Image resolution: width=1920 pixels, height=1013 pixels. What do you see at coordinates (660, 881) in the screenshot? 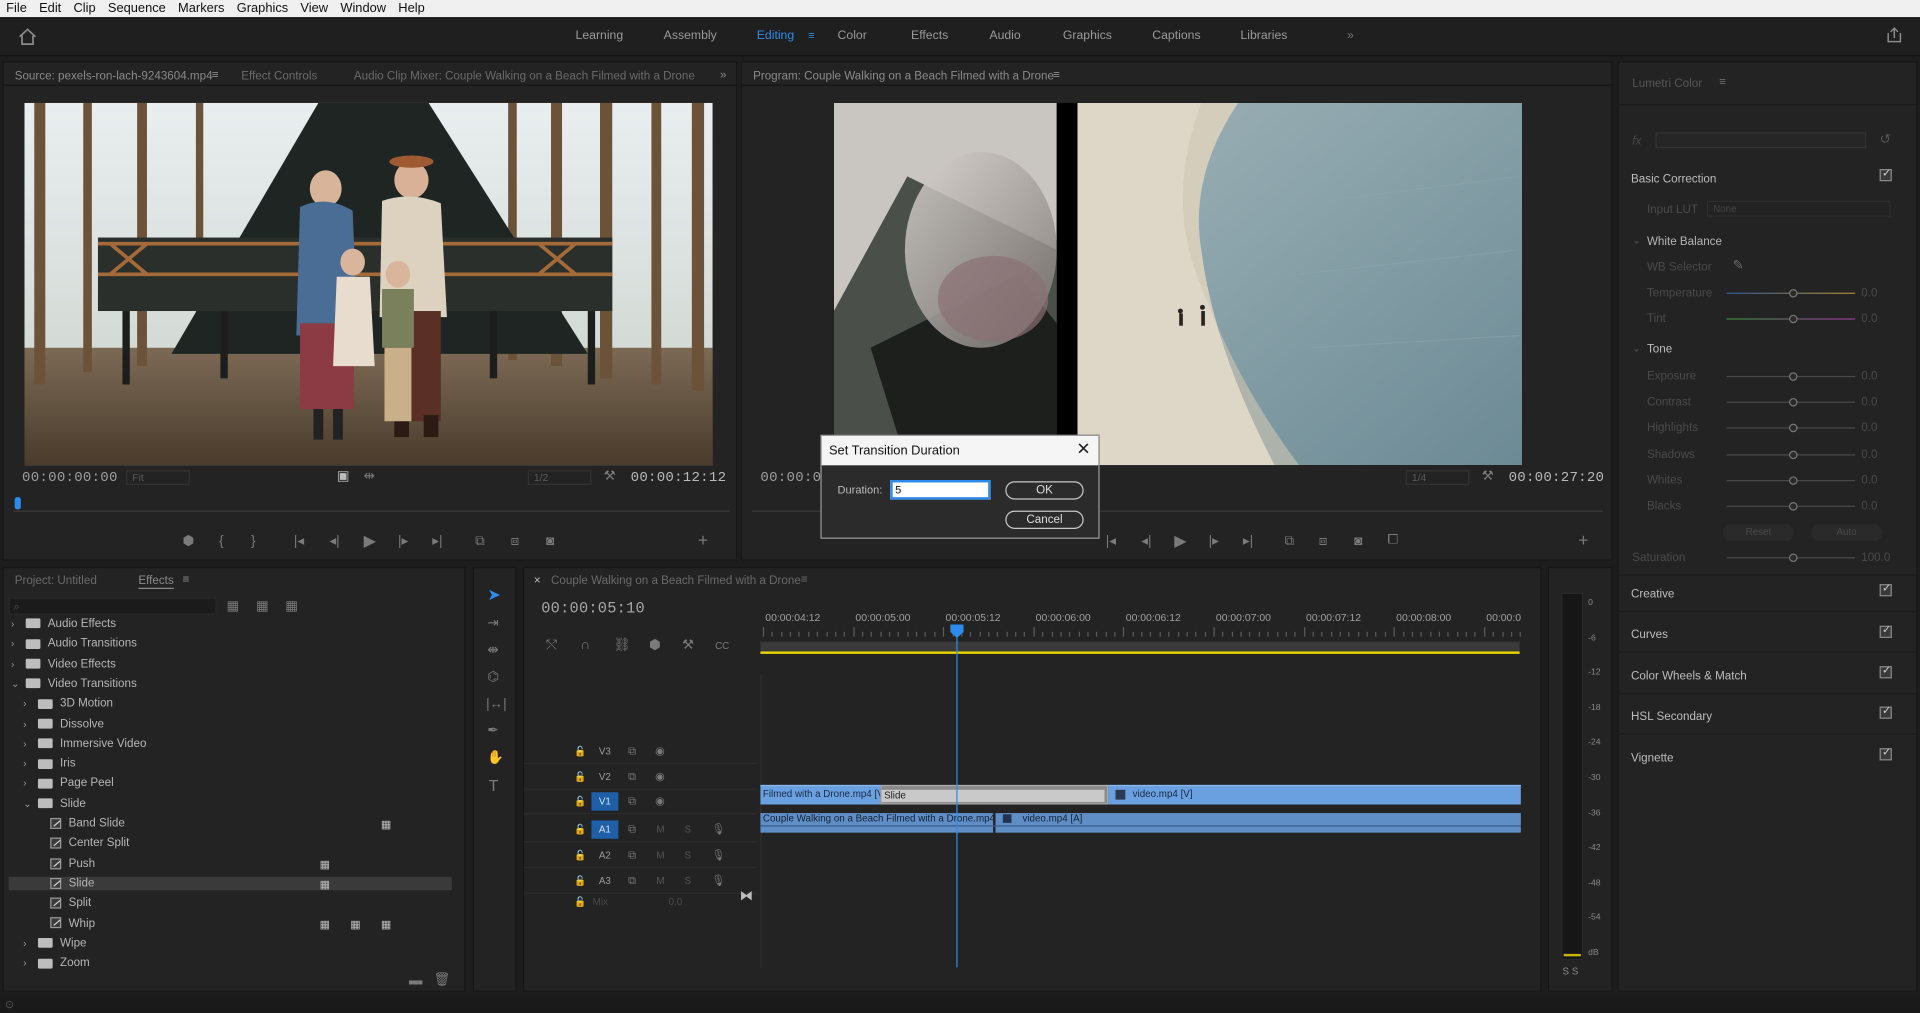
I see `mute-button: M` at bounding box center [660, 881].